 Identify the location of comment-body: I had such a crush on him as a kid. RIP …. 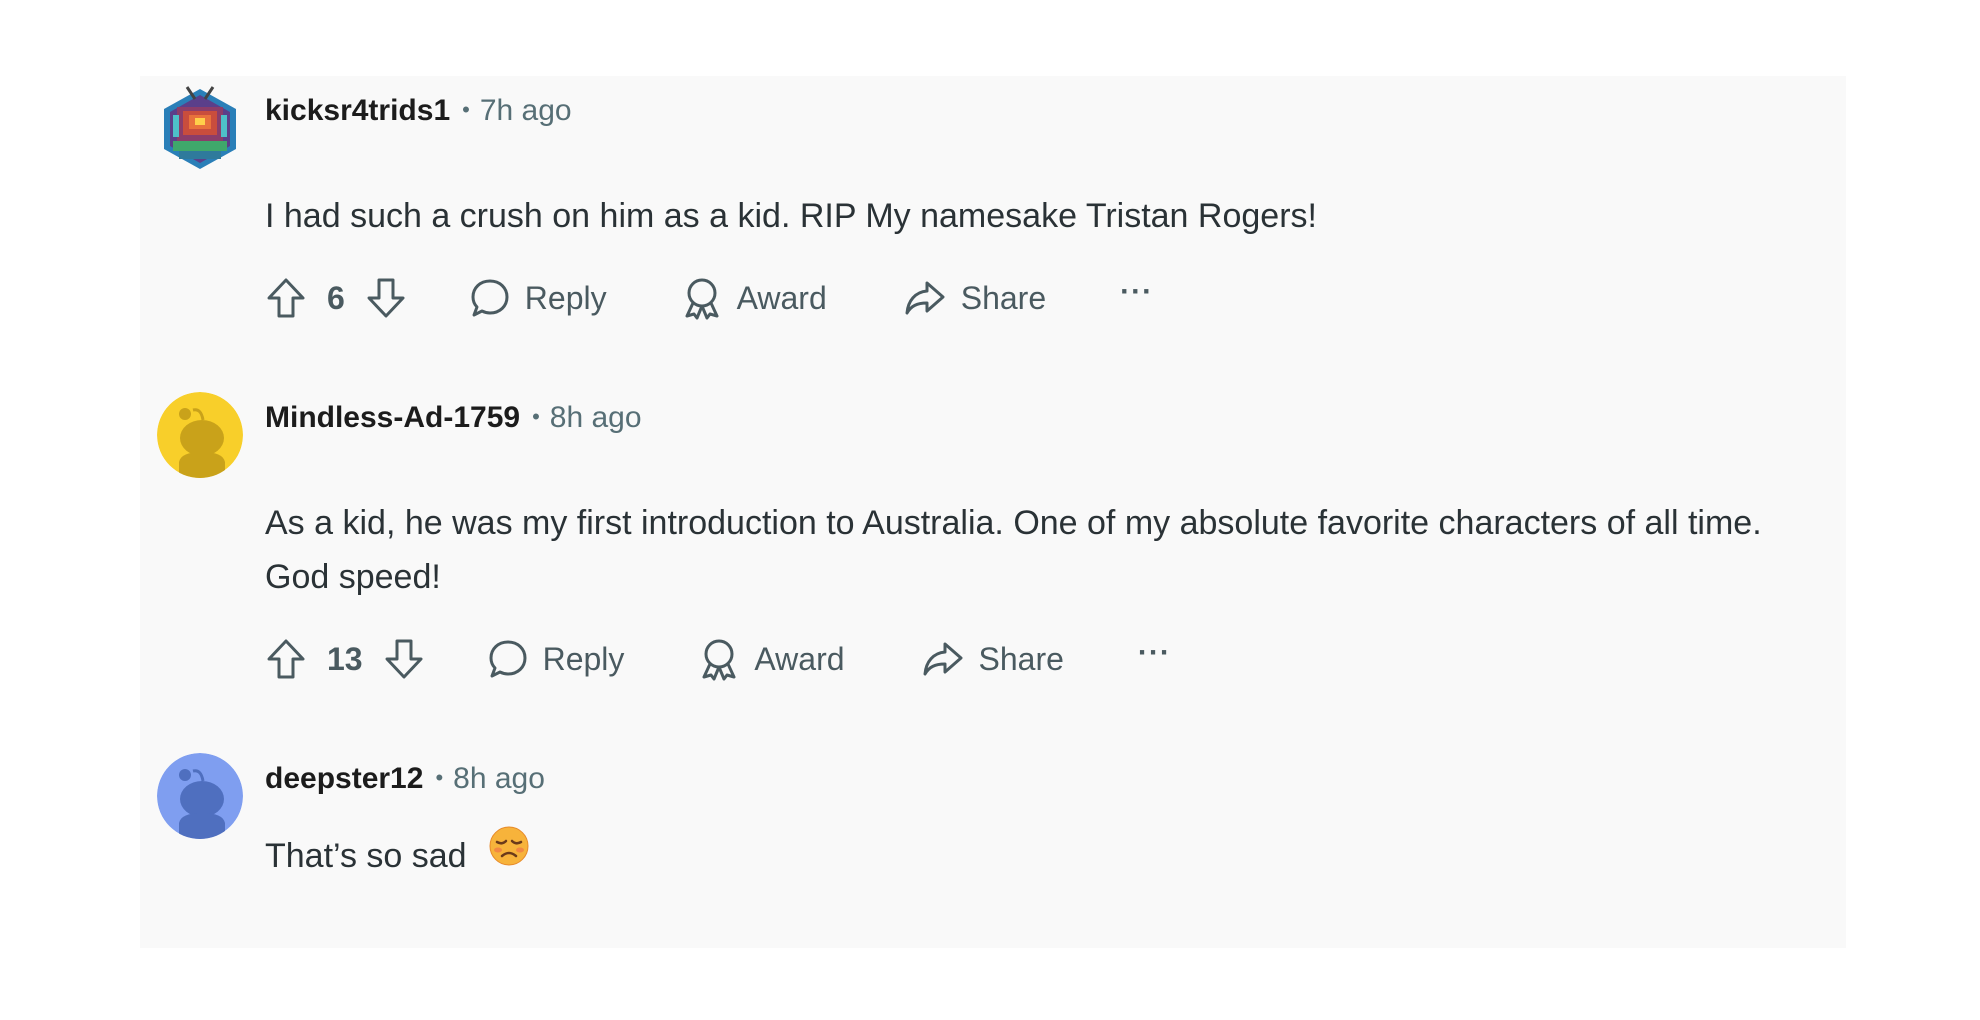
(791, 216).